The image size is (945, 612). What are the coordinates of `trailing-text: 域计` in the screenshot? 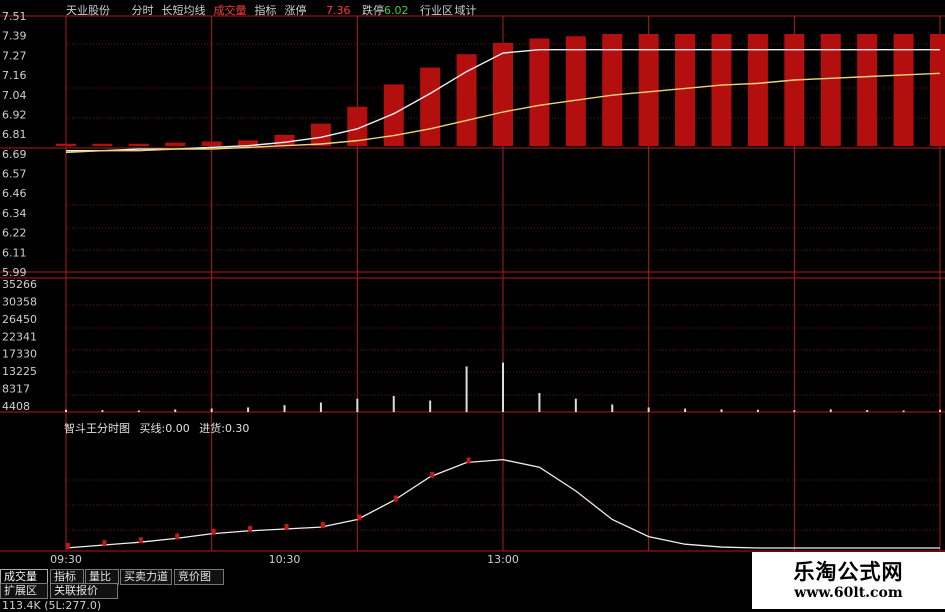 It's located at (465, 10).